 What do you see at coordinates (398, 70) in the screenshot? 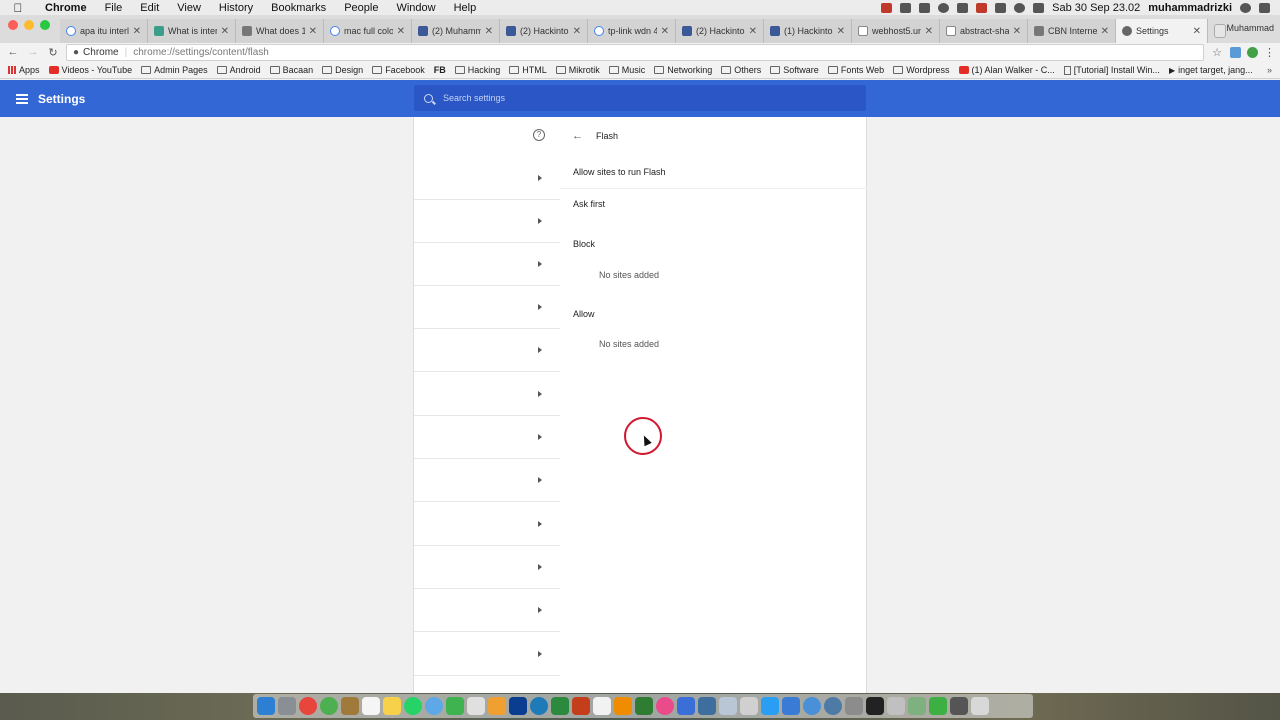
I see `bookmark-facebook: Facebook` at bounding box center [398, 70].